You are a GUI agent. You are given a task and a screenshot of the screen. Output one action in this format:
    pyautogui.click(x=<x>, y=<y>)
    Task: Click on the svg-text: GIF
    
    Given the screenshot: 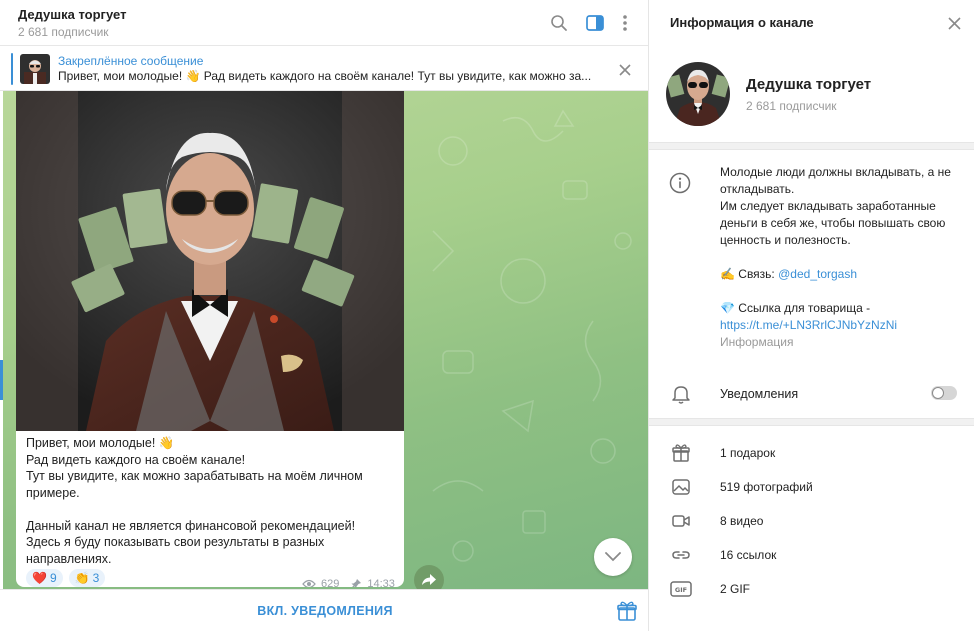 What is the action you would take?
    pyautogui.click(x=681, y=590)
    